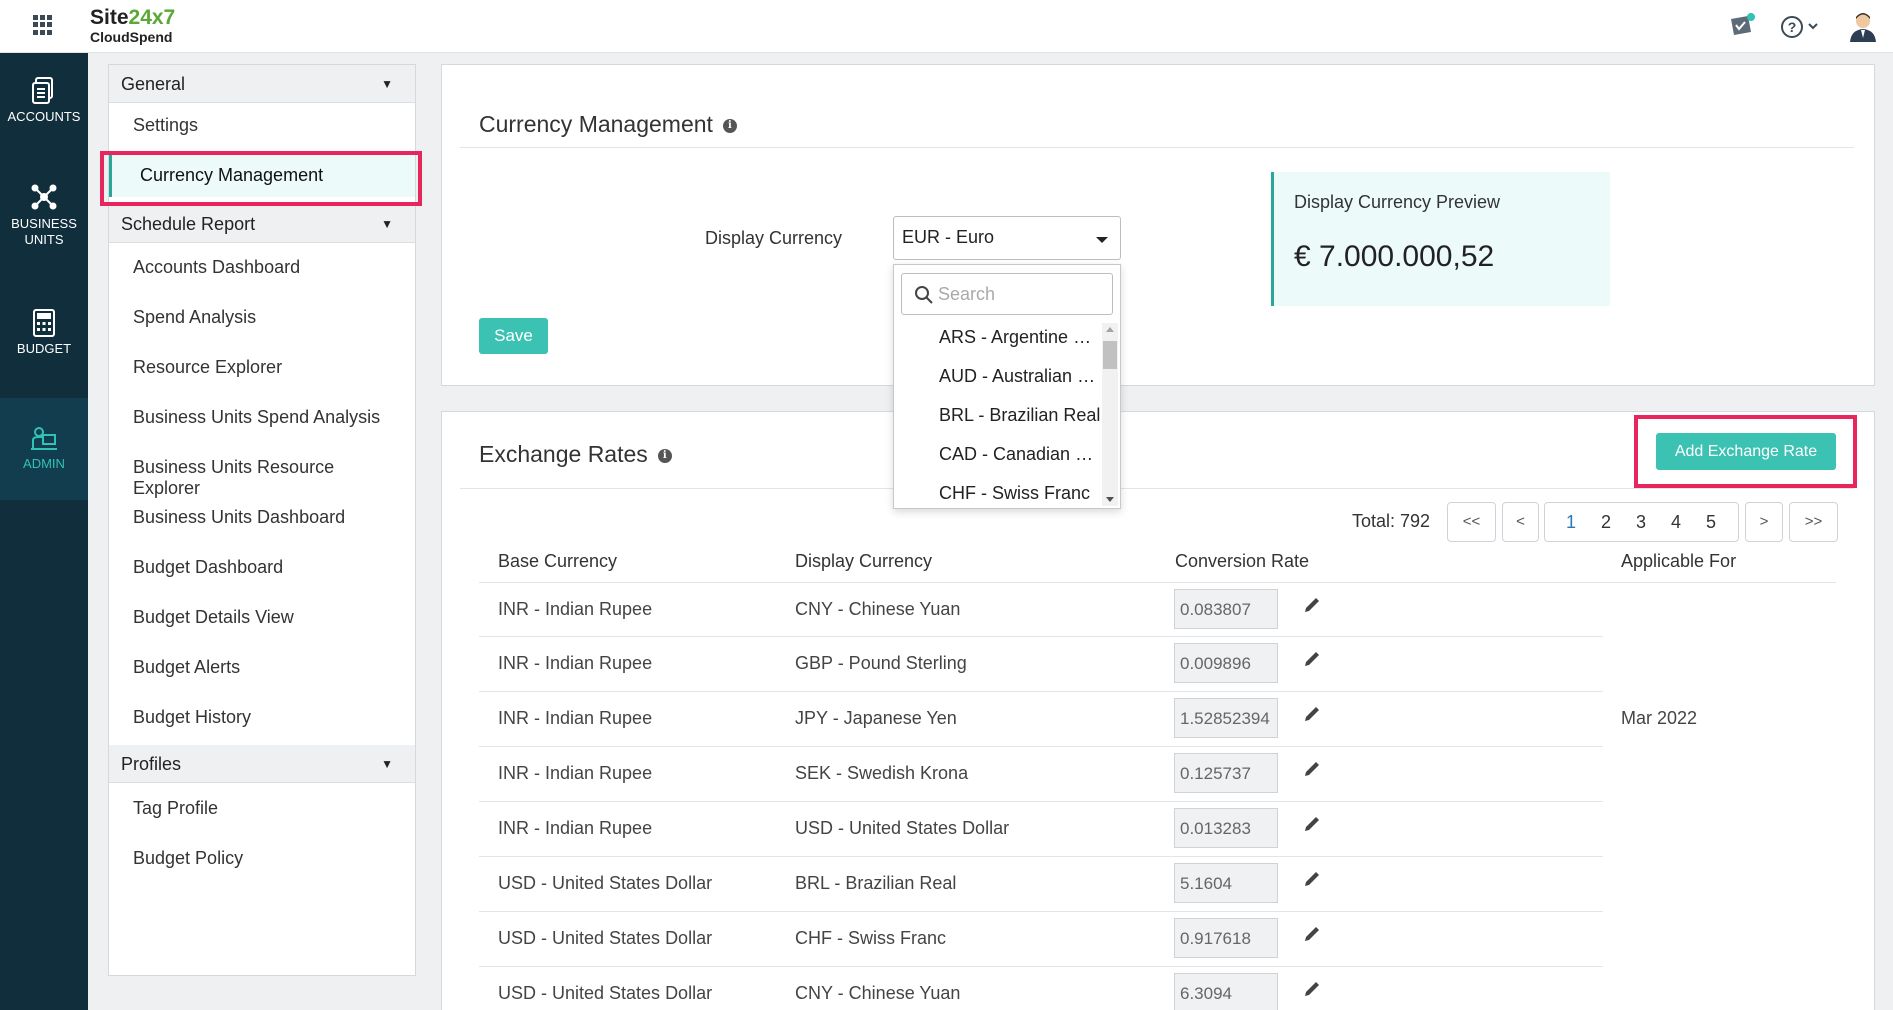  What do you see at coordinates (262, 317) in the screenshot?
I see `nav-spend-analysis: Spend Analysis` at bounding box center [262, 317].